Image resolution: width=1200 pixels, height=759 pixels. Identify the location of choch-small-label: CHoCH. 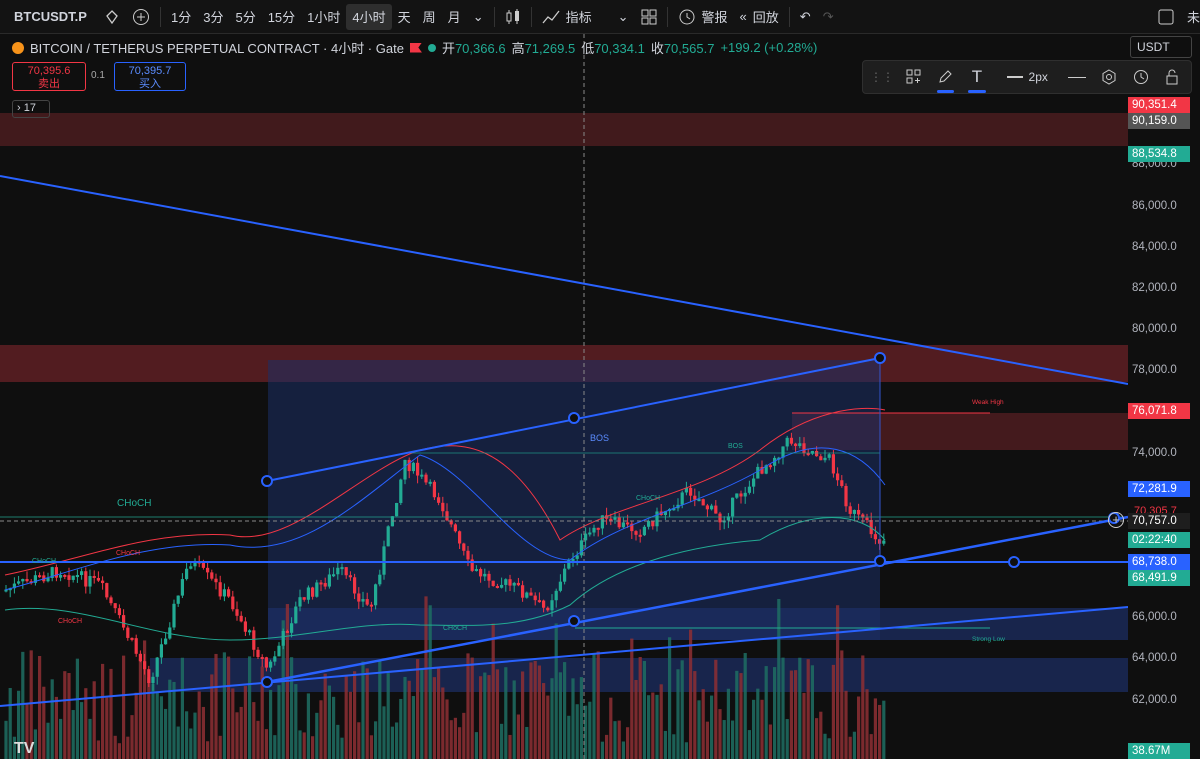
(648, 498).